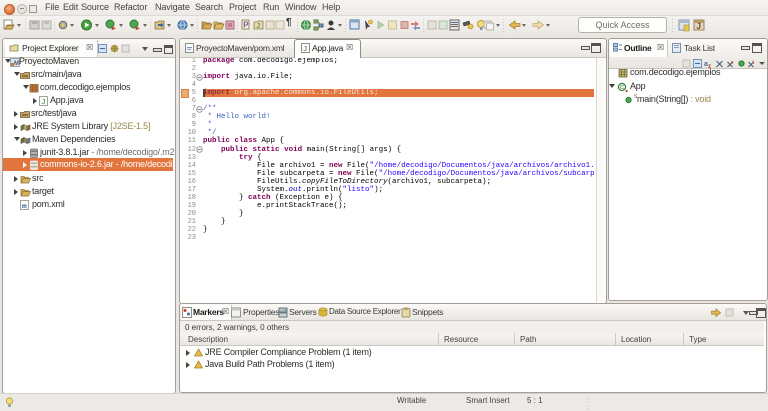 This screenshot has height=411, width=768. I want to click on svg-text: 1, so click(753, 62).